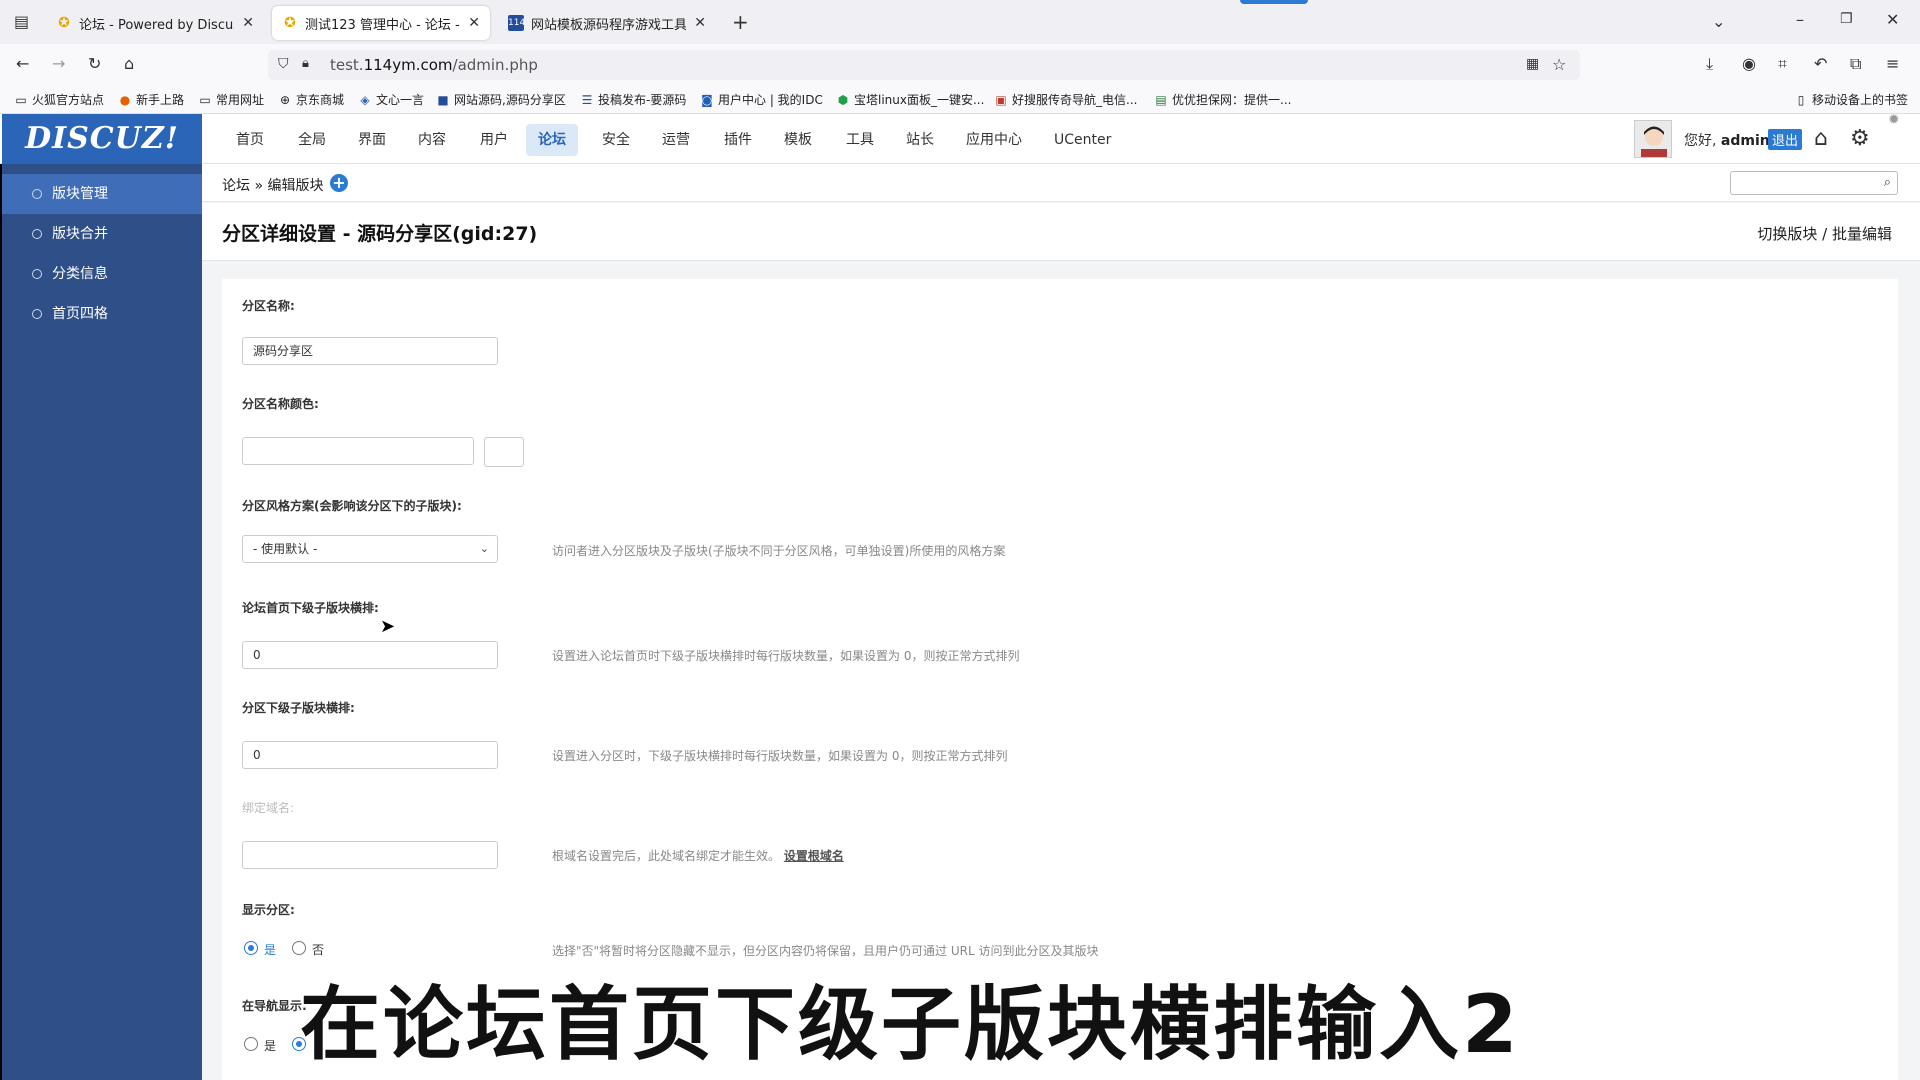  What do you see at coordinates (1532, 64) in the screenshot?
I see `qr-code-icon: ▦` at bounding box center [1532, 64].